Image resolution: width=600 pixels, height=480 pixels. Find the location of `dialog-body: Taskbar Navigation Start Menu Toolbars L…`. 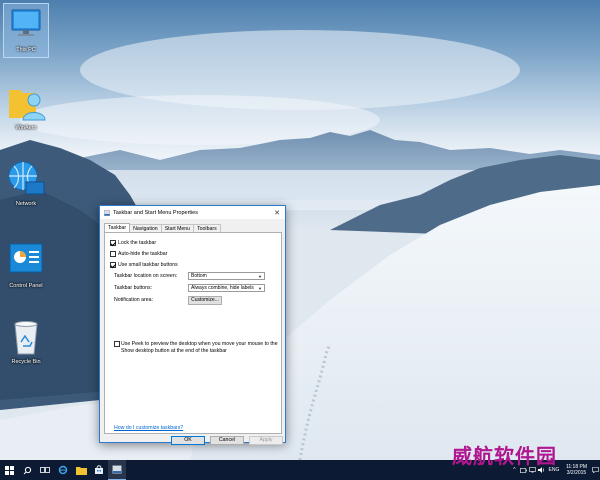

dialog-body: Taskbar Navigation Start Menu Toolbars L… is located at coordinates (192, 332).